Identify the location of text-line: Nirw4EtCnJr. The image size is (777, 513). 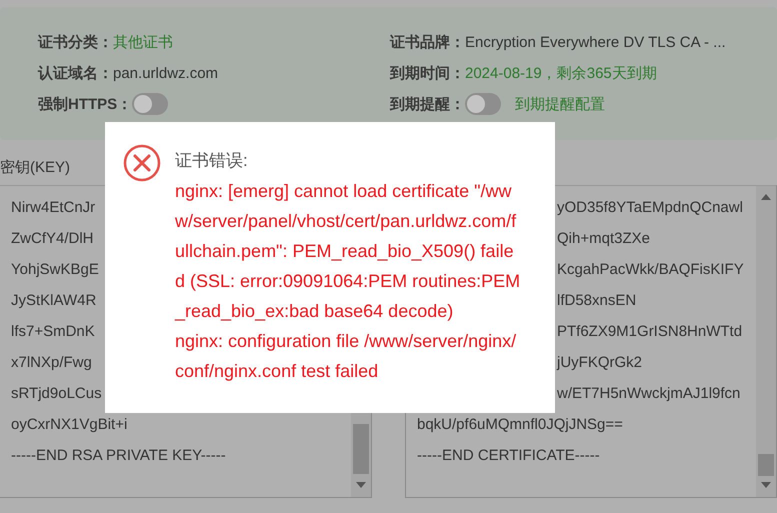
(53, 208).